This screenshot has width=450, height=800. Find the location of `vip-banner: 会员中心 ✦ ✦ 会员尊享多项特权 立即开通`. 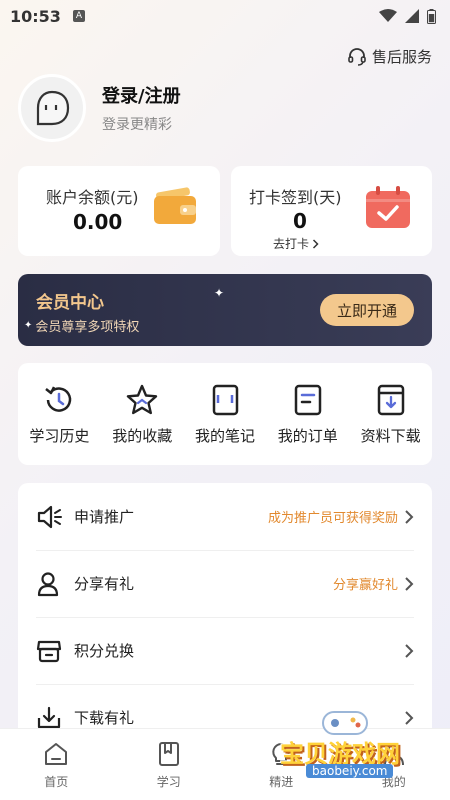

vip-banner: 会员中心 ✦ ✦ 会员尊享多项特权 立即开通 is located at coordinates (225, 310).